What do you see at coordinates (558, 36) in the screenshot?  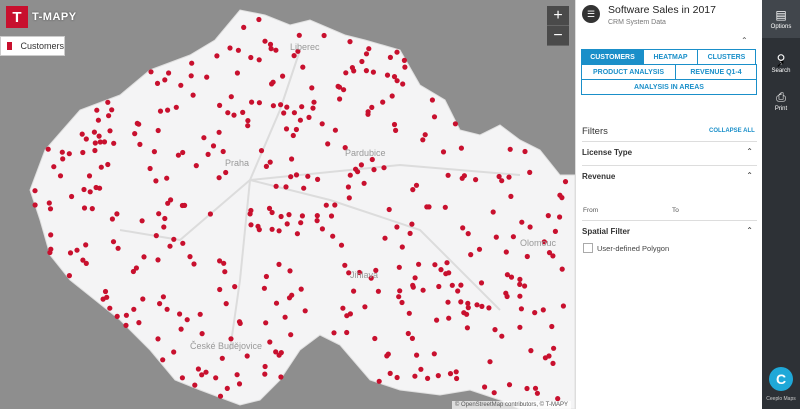 I see `zoom-out-button: −` at bounding box center [558, 36].